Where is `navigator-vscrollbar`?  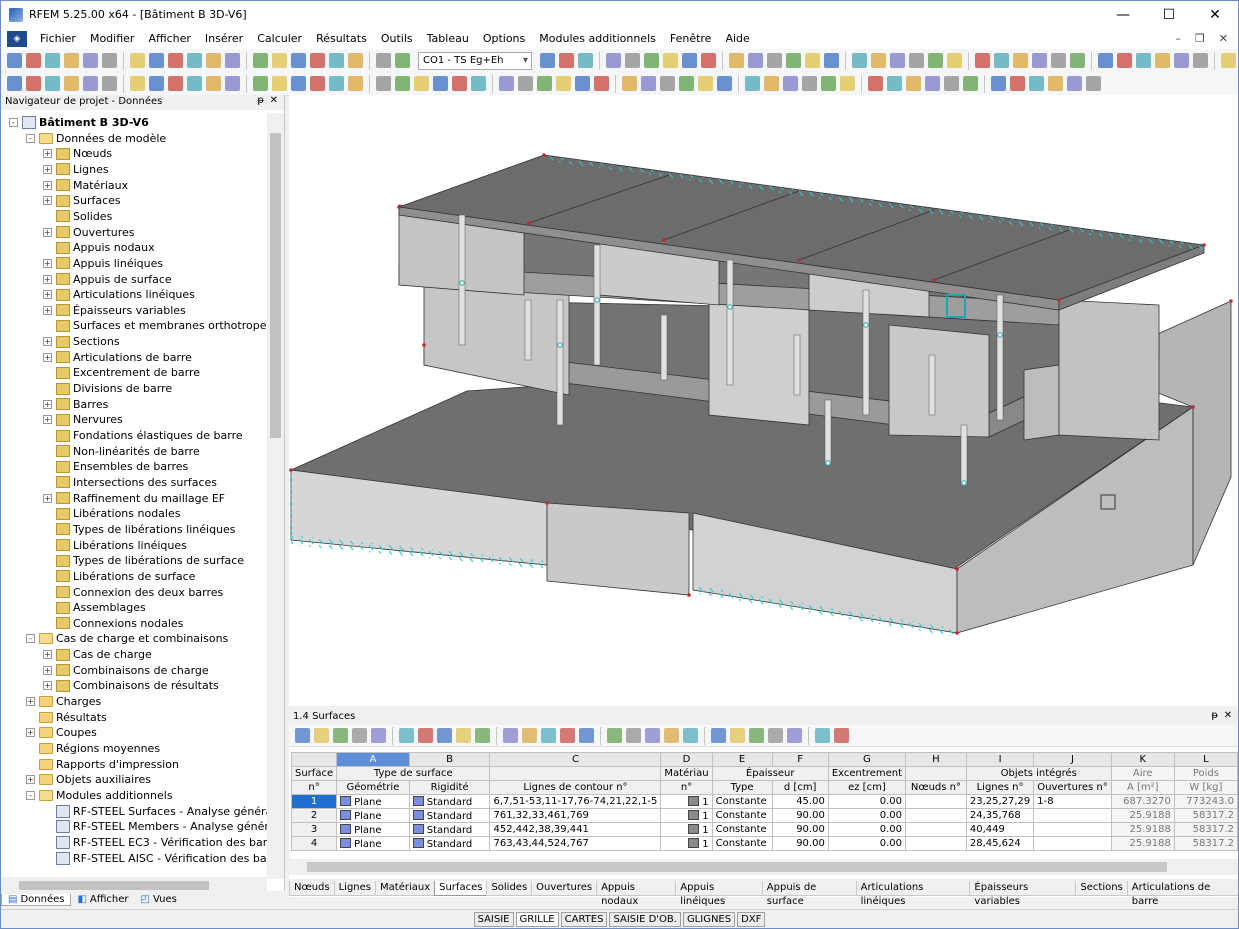
navigator-vscrollbar is located at coordinates (275, 496).